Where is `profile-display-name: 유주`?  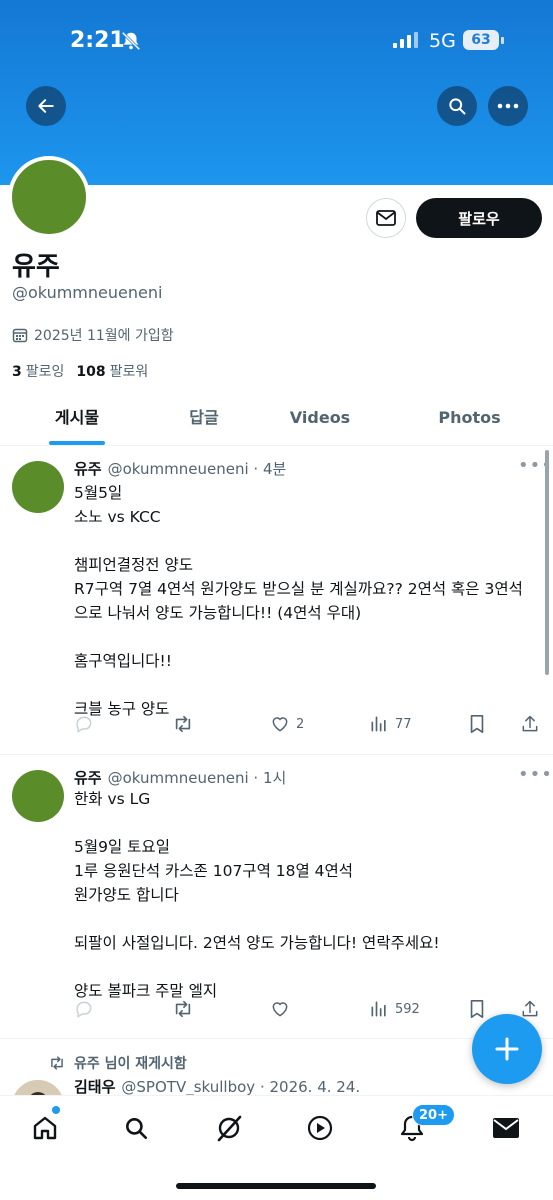 profile-display-name: 유주 is located at coordinates (36, 267).